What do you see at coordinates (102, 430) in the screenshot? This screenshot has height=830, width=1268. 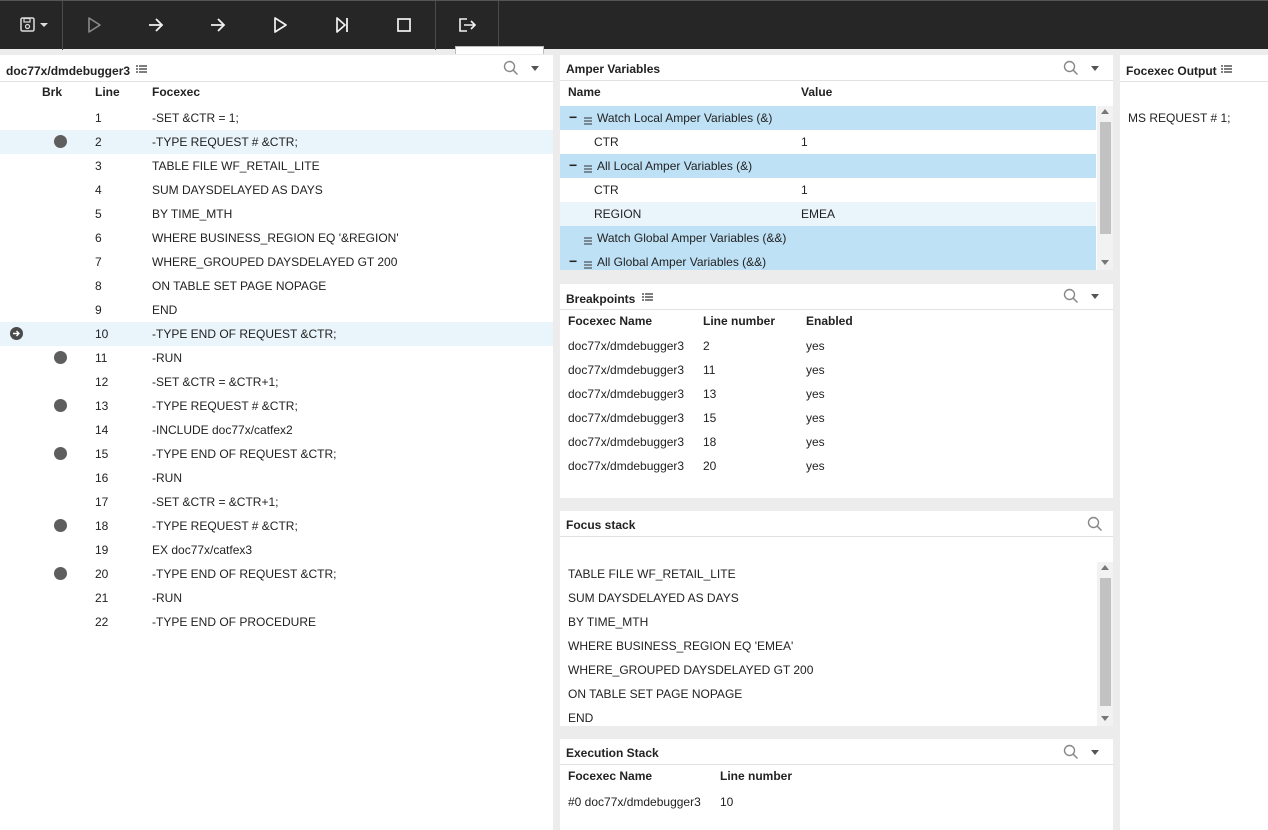 I see `line-number: 14` at bounding box center [102, 430].